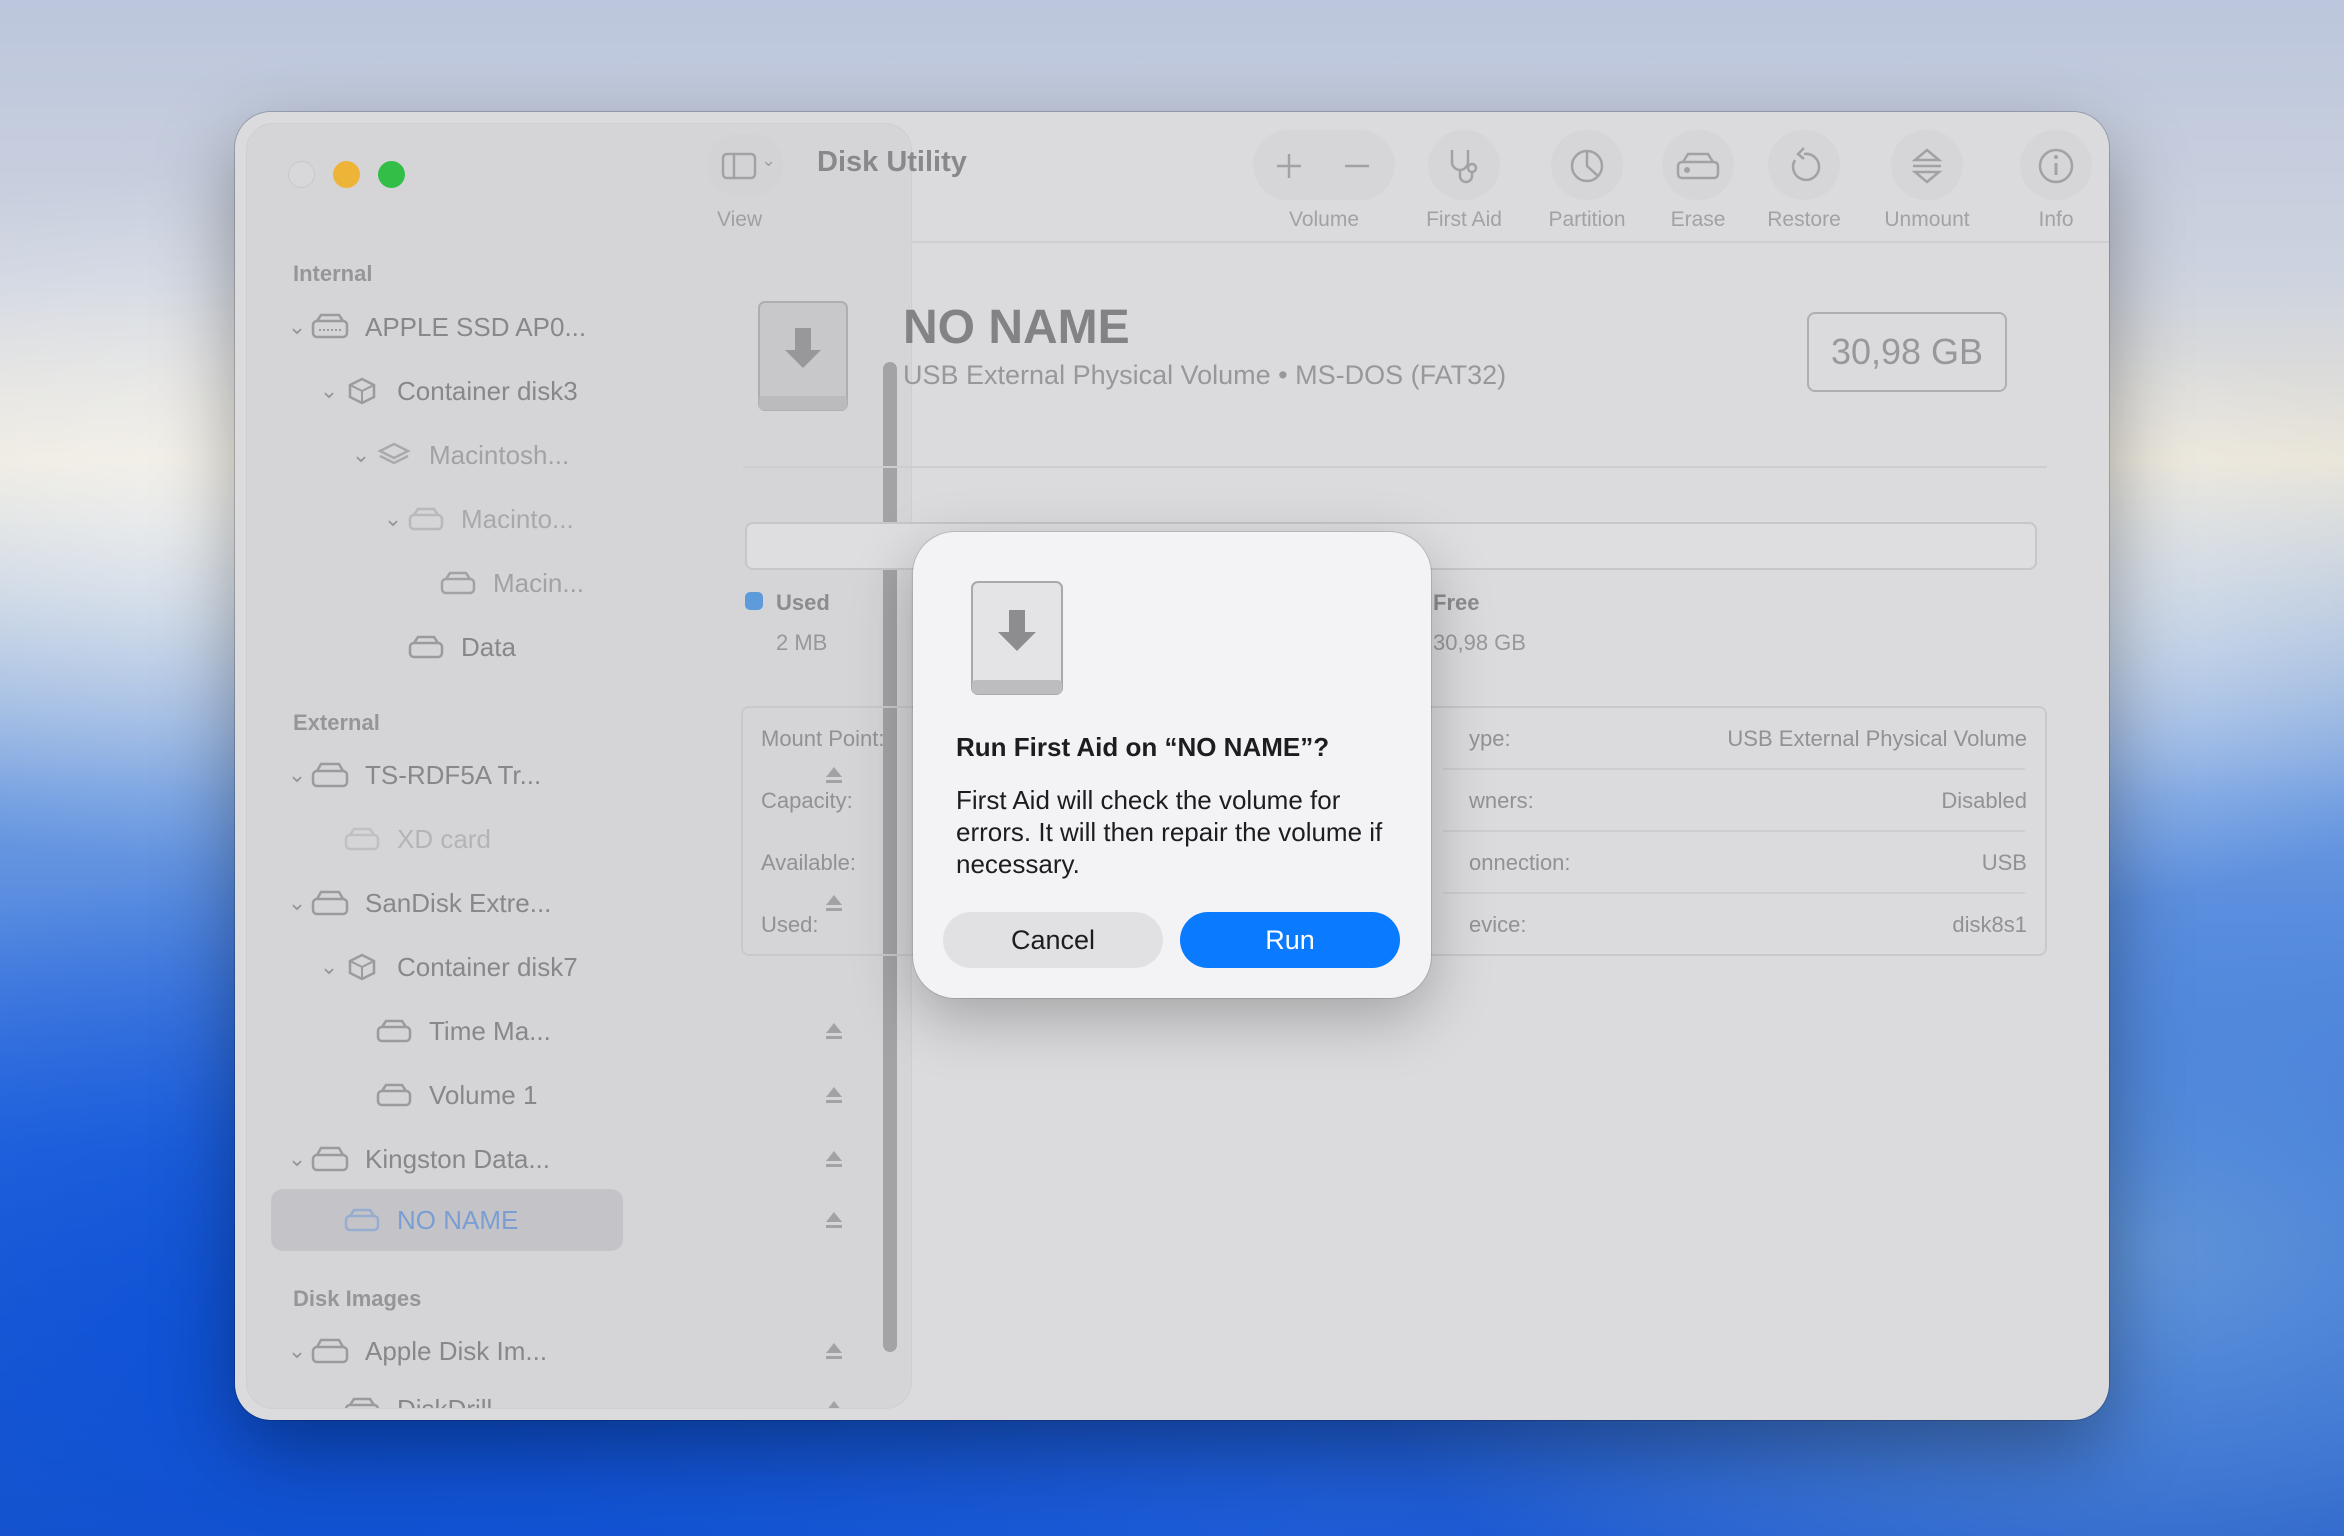  What do you see at coordinates (1289, 166) in the screenshot?
I see `add-volume-icon` at bounding box center [1289, 166].